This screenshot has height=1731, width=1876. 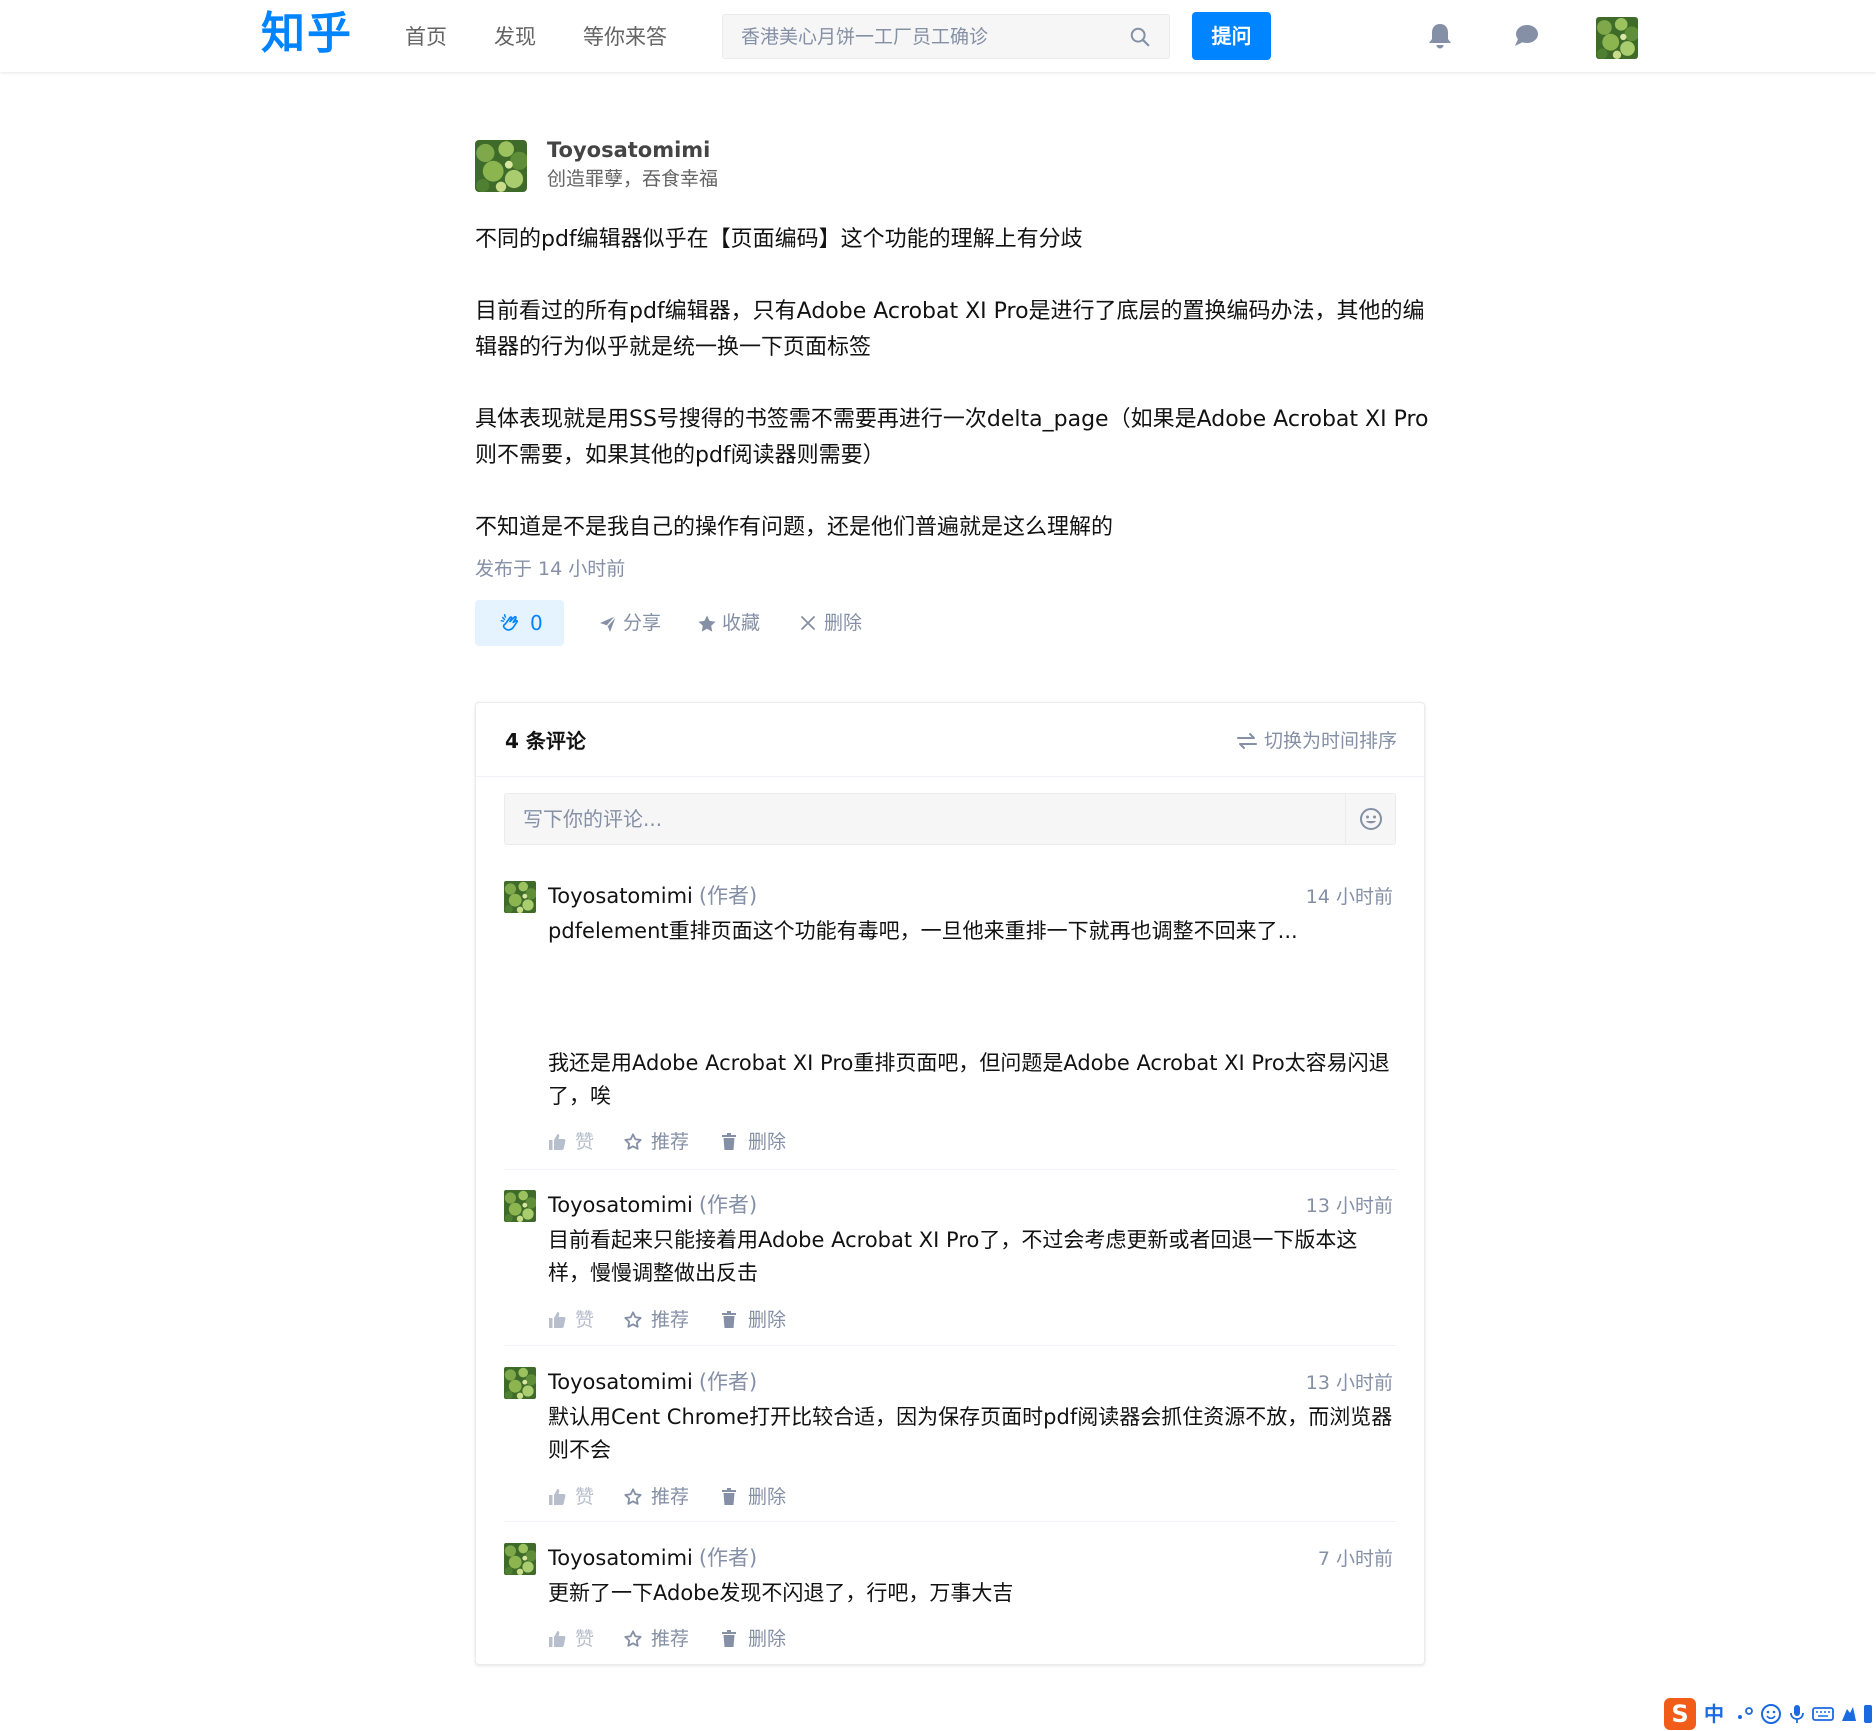 I want to click on top-bar: 知乎 首页 发现 等你来答 香港美心月饼一工厂员工确诊 提问, so click(x=938, y=36).